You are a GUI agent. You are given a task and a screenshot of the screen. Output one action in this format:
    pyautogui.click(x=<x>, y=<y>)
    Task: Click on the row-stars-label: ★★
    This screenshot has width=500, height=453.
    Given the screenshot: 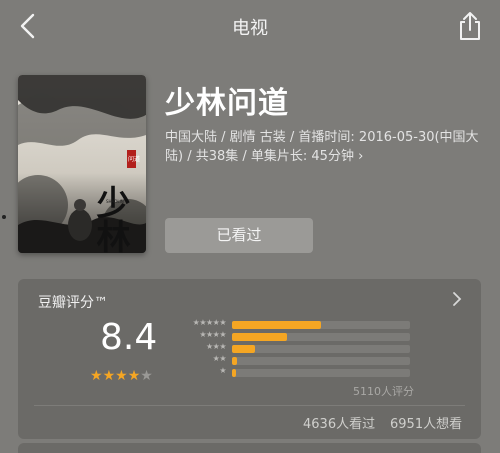 What is the action you would take?
    pyautogui.click(x=219, y=358)
    